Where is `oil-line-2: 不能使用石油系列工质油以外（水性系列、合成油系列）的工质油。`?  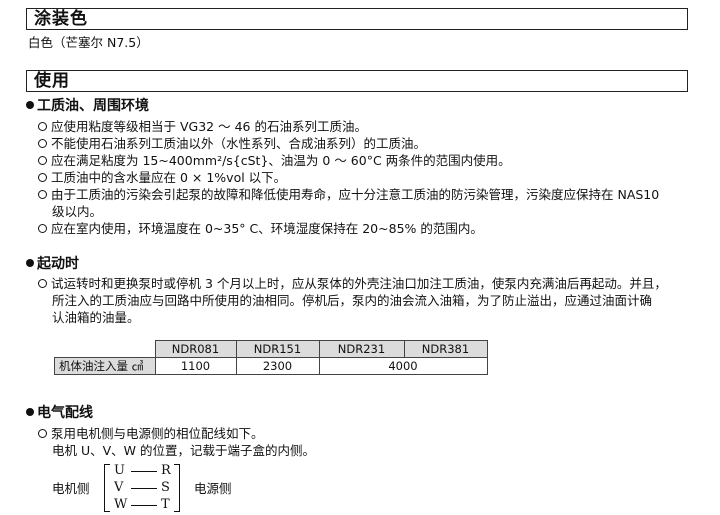
oil-line-2: 不能使用石油系列工质油以外（水性系列、合成油系列）的工质油。 is located at coordinates (232, 144).